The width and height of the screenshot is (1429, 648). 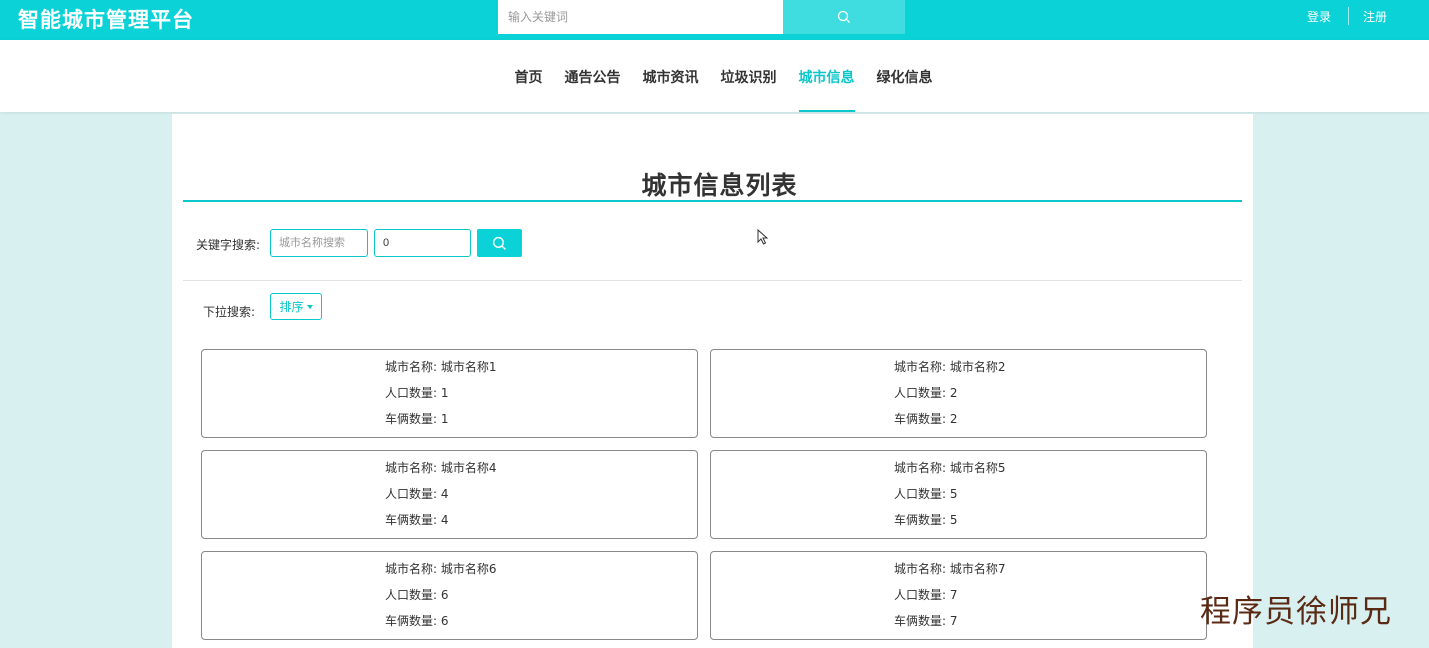 I want to click on register-link: 注册, so click(x=1375, y=16).